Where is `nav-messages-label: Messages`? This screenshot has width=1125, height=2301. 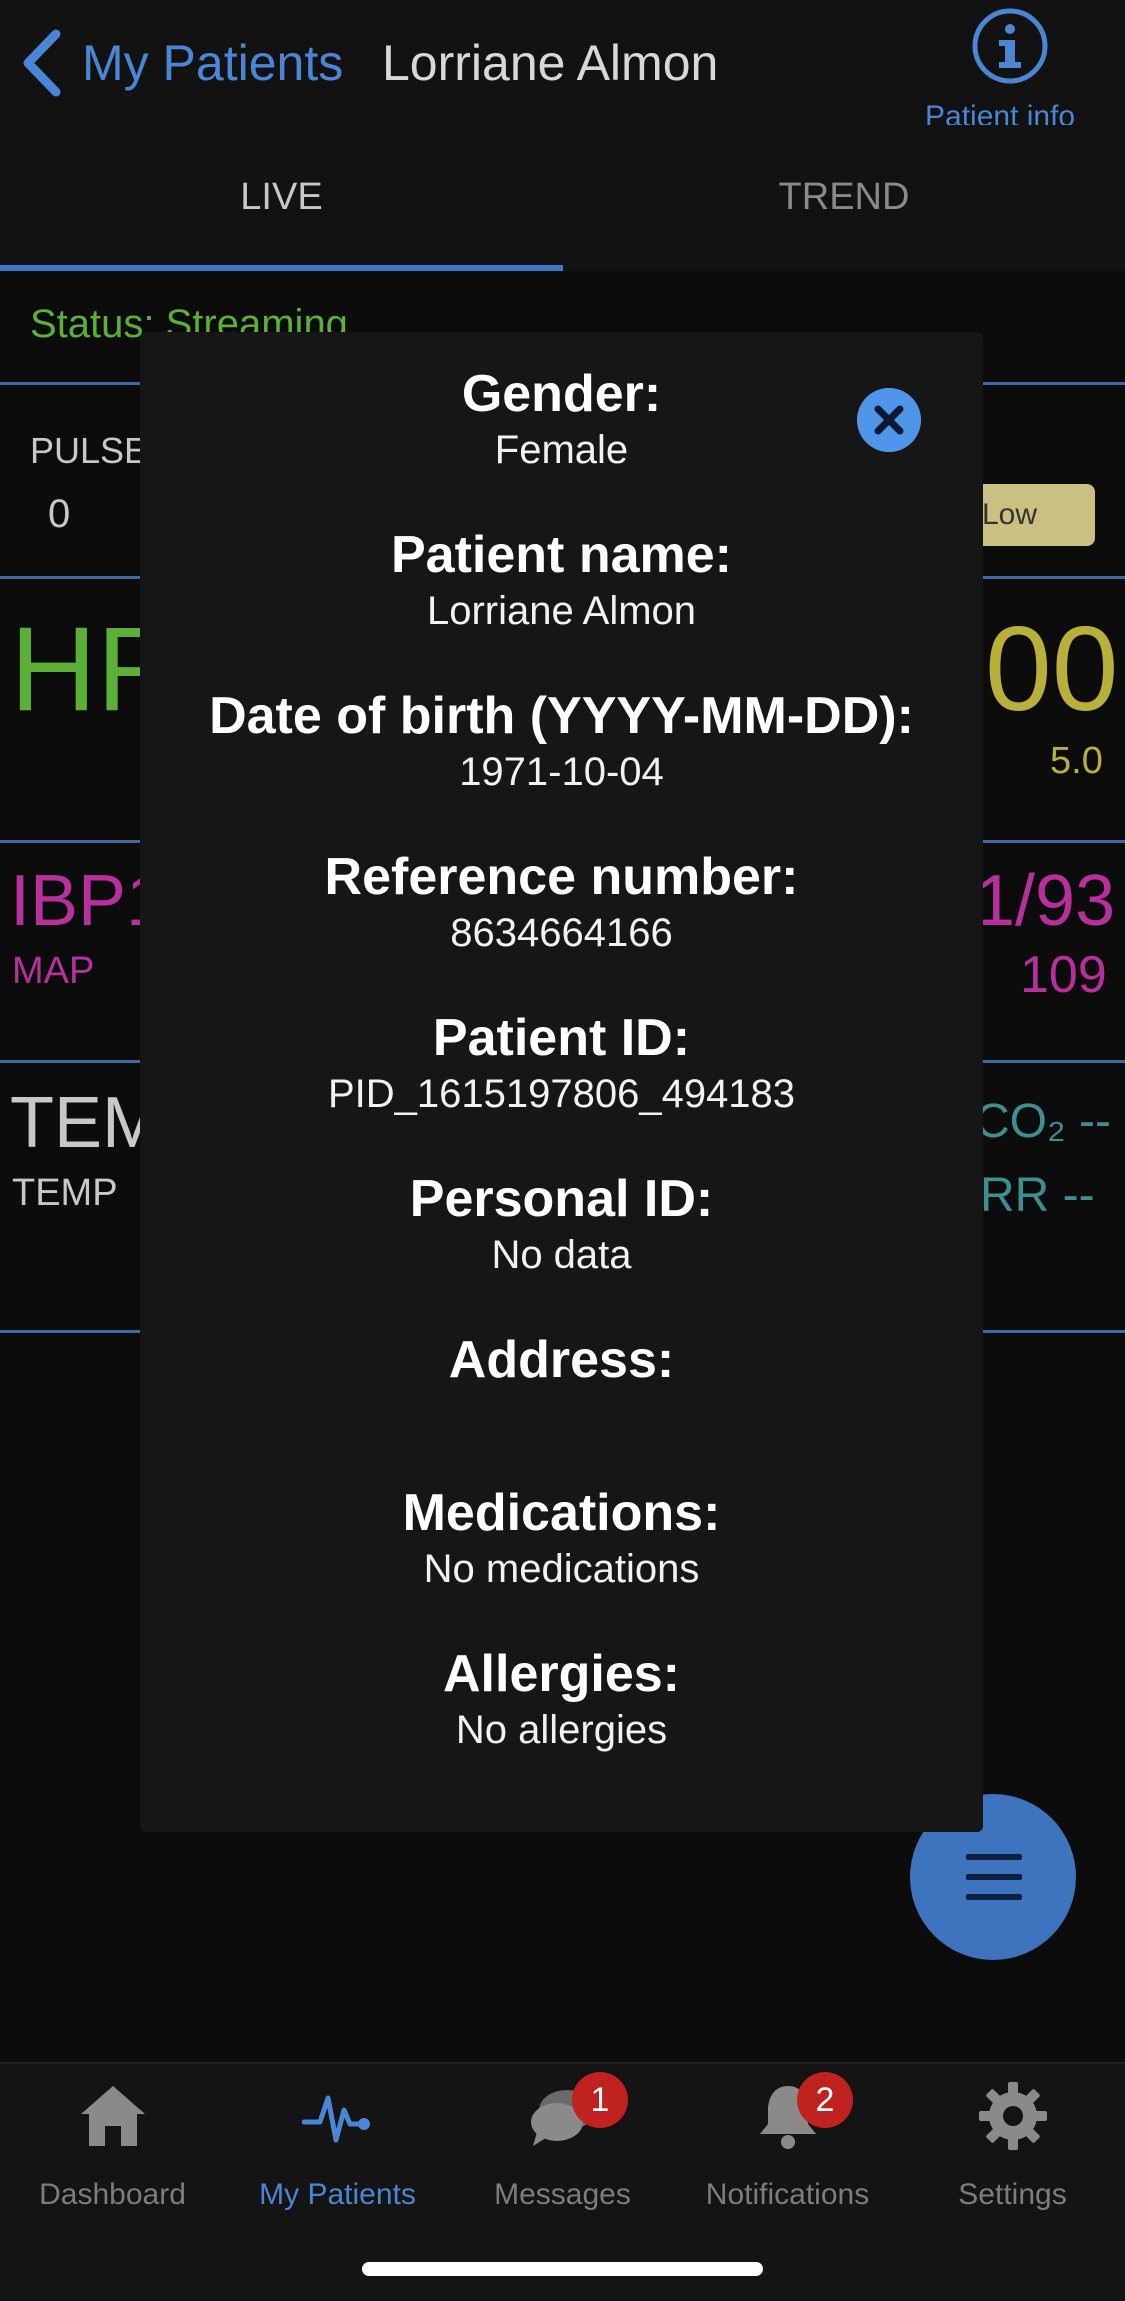 nav-messages-label: Messages is located at coordinates (562, 2194).